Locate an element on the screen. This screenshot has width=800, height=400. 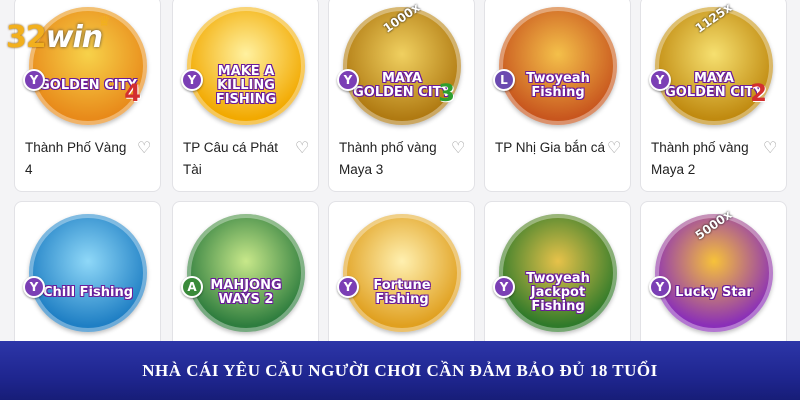
brand-logo: 32win ♛ is located at coordinates (58, 34).